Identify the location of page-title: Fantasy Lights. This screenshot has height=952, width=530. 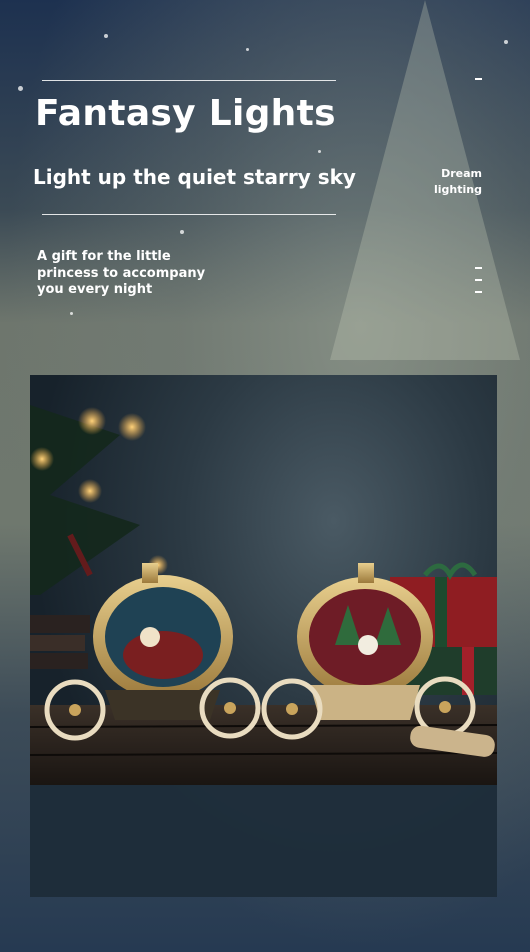
(185, 113).